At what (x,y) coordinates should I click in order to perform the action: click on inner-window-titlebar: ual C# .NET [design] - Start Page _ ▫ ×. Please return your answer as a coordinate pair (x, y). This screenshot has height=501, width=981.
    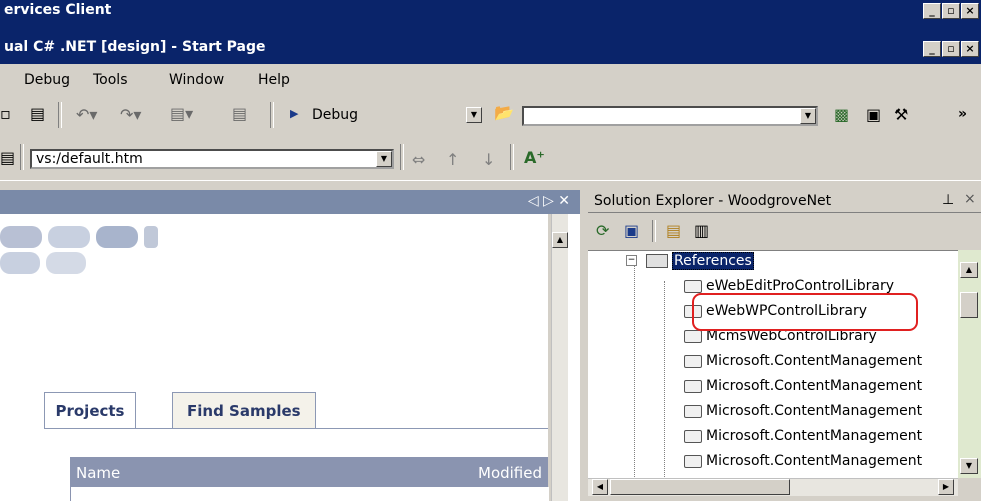
    Looking at the image, I should click on (490, 49).